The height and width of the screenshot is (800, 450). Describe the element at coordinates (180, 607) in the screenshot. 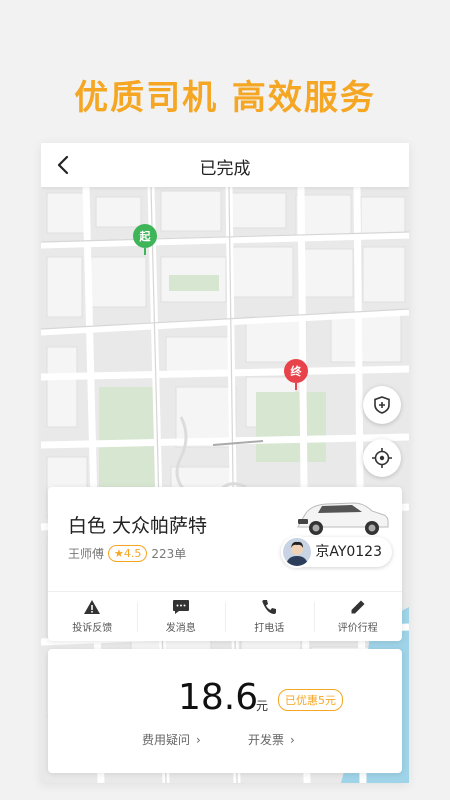

I see `message-icon` at that location.